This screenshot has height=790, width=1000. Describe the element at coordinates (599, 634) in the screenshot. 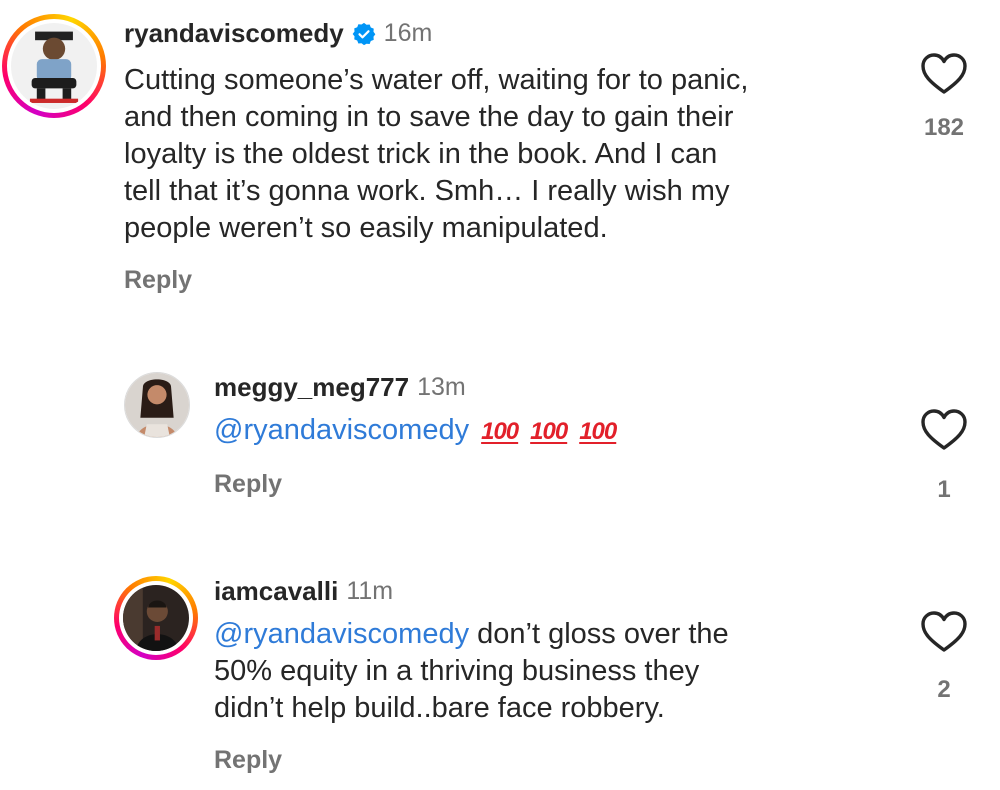

I see `comment-line-text: don’t gloss over the` at that location.